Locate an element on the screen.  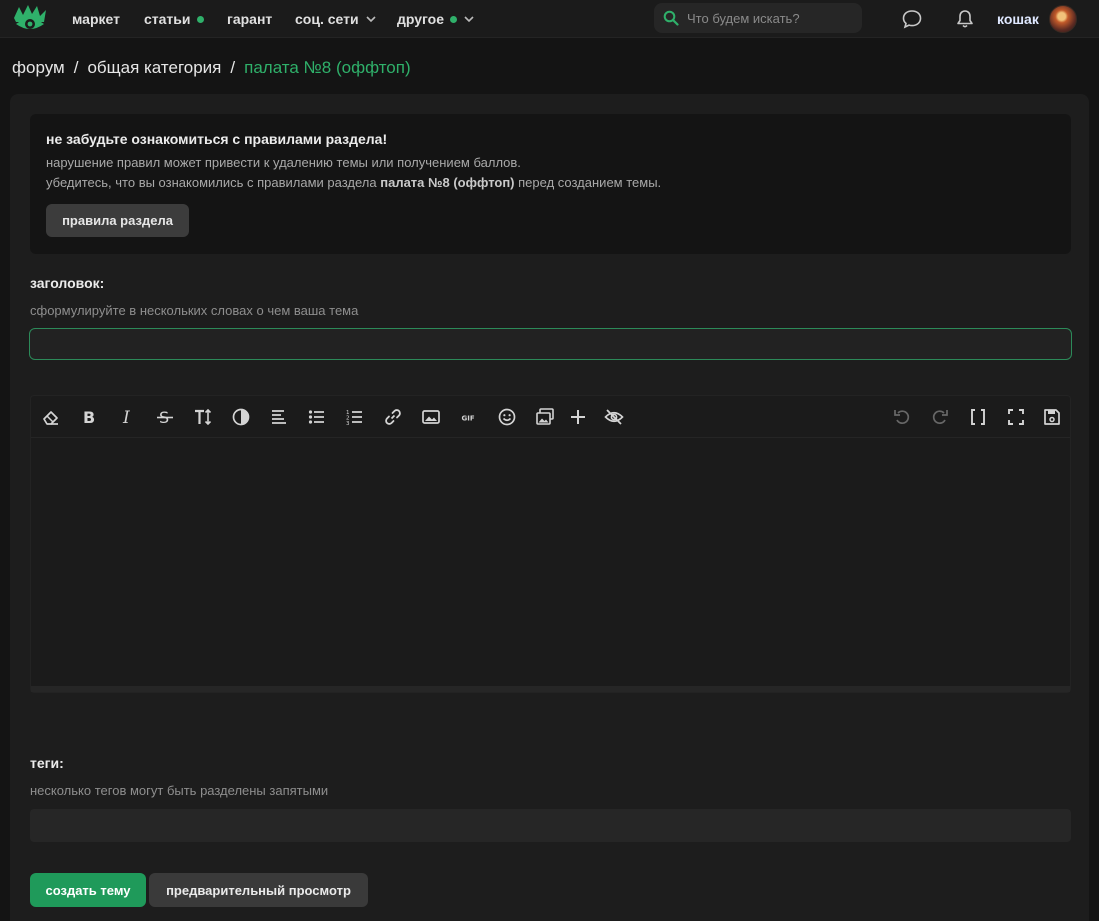
search-box is located at coordinates (758, 18).